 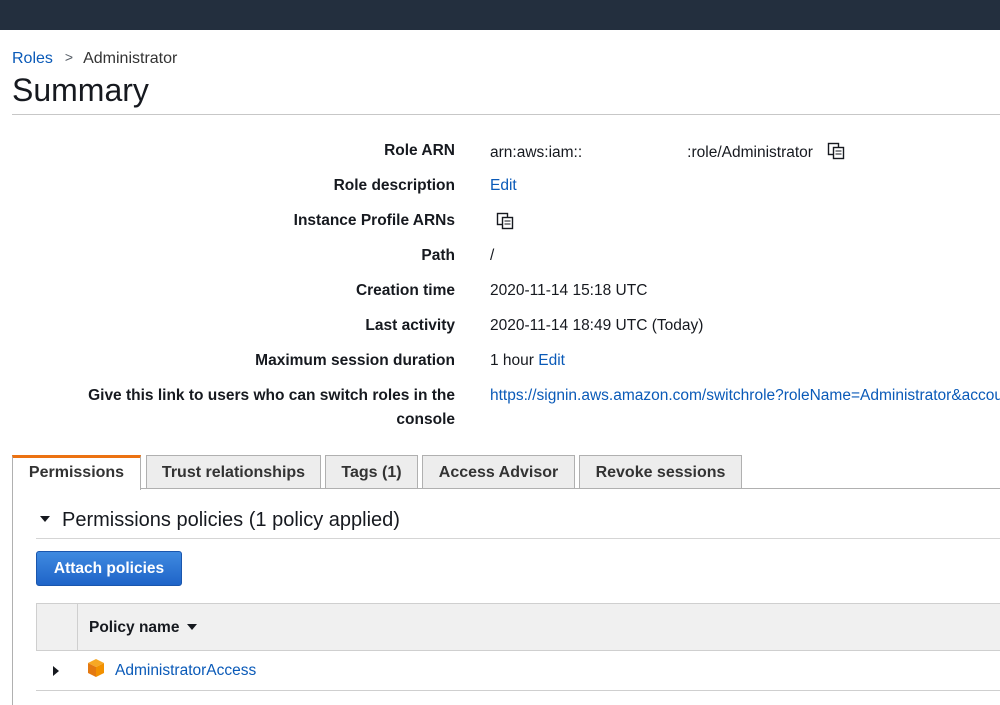 What do you see at coordinates (419, 150) in the screenshot?
I see `role-arn-label: Role ARN` at bounding box center [419, 150].